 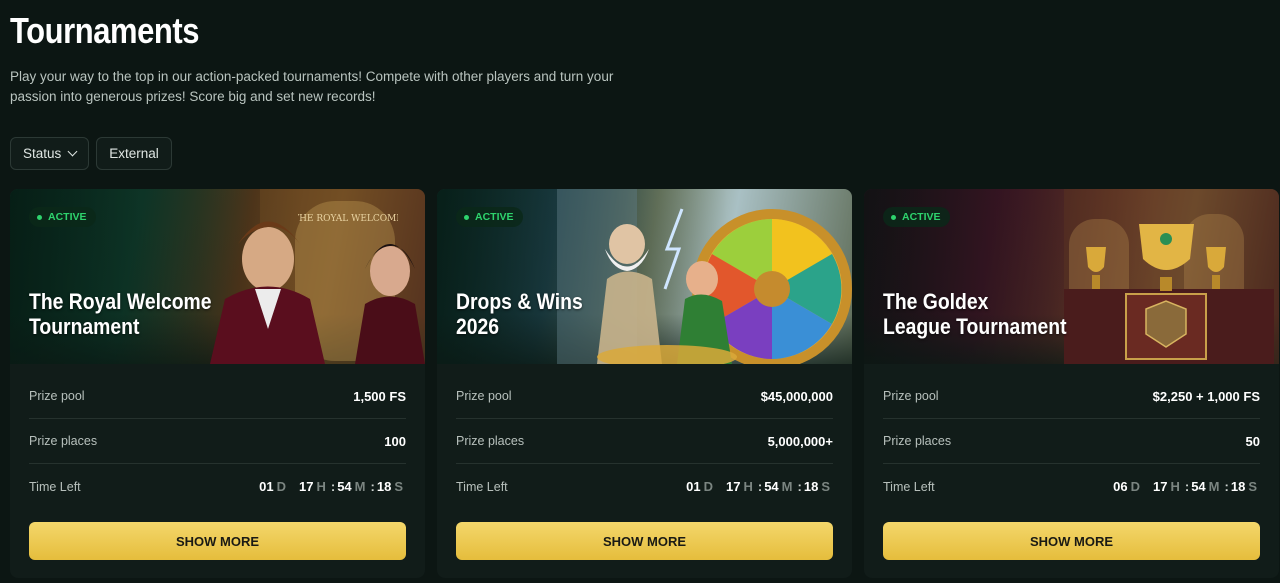 I want to click on prize-places-row: Prize places 100, so click(x=217, y=441).